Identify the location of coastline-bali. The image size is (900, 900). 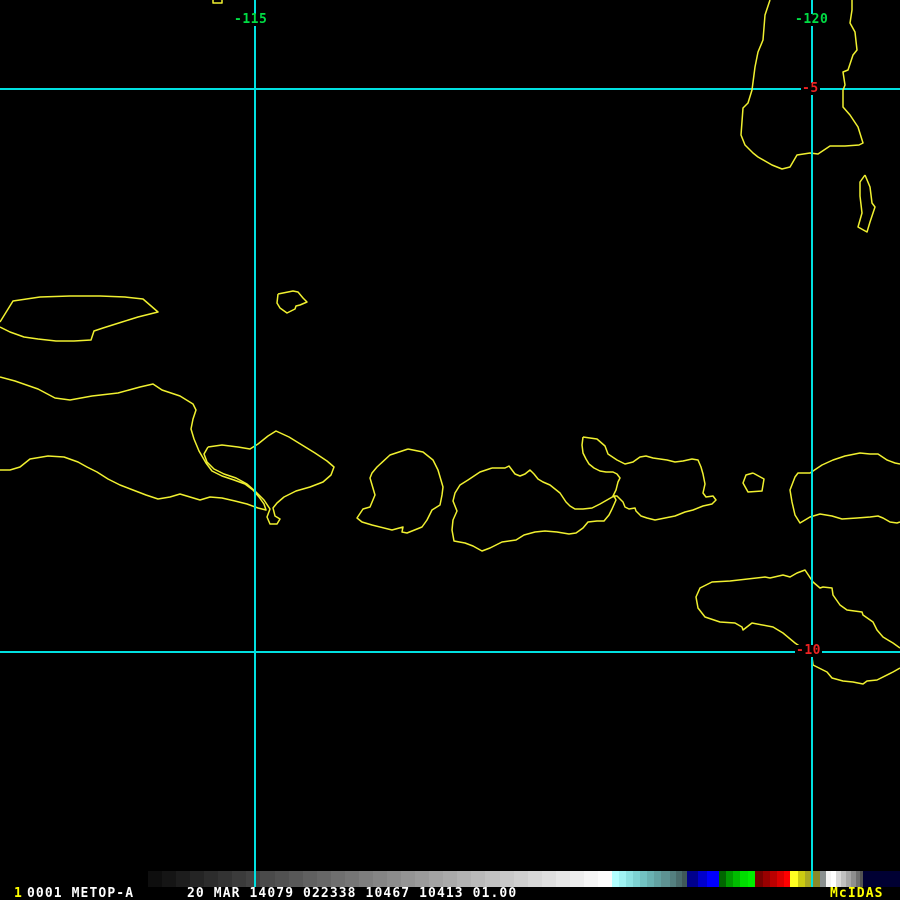
(269, 477).